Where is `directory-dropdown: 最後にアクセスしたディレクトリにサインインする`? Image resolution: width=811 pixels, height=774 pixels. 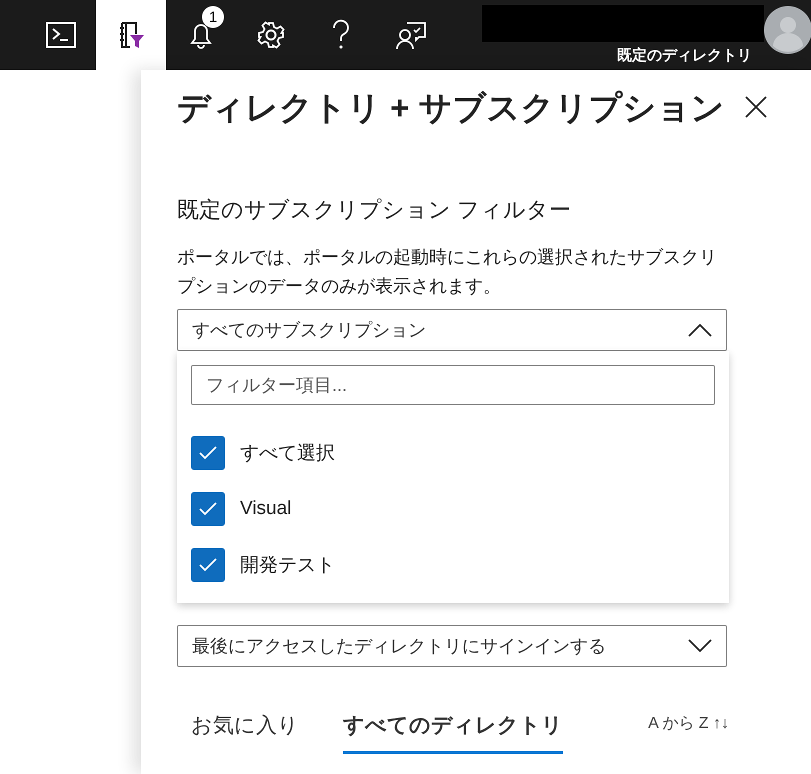 directory-dropdown: 最後にアクセスしたディレクトリにサインインする is located at coordinates (452, 646).